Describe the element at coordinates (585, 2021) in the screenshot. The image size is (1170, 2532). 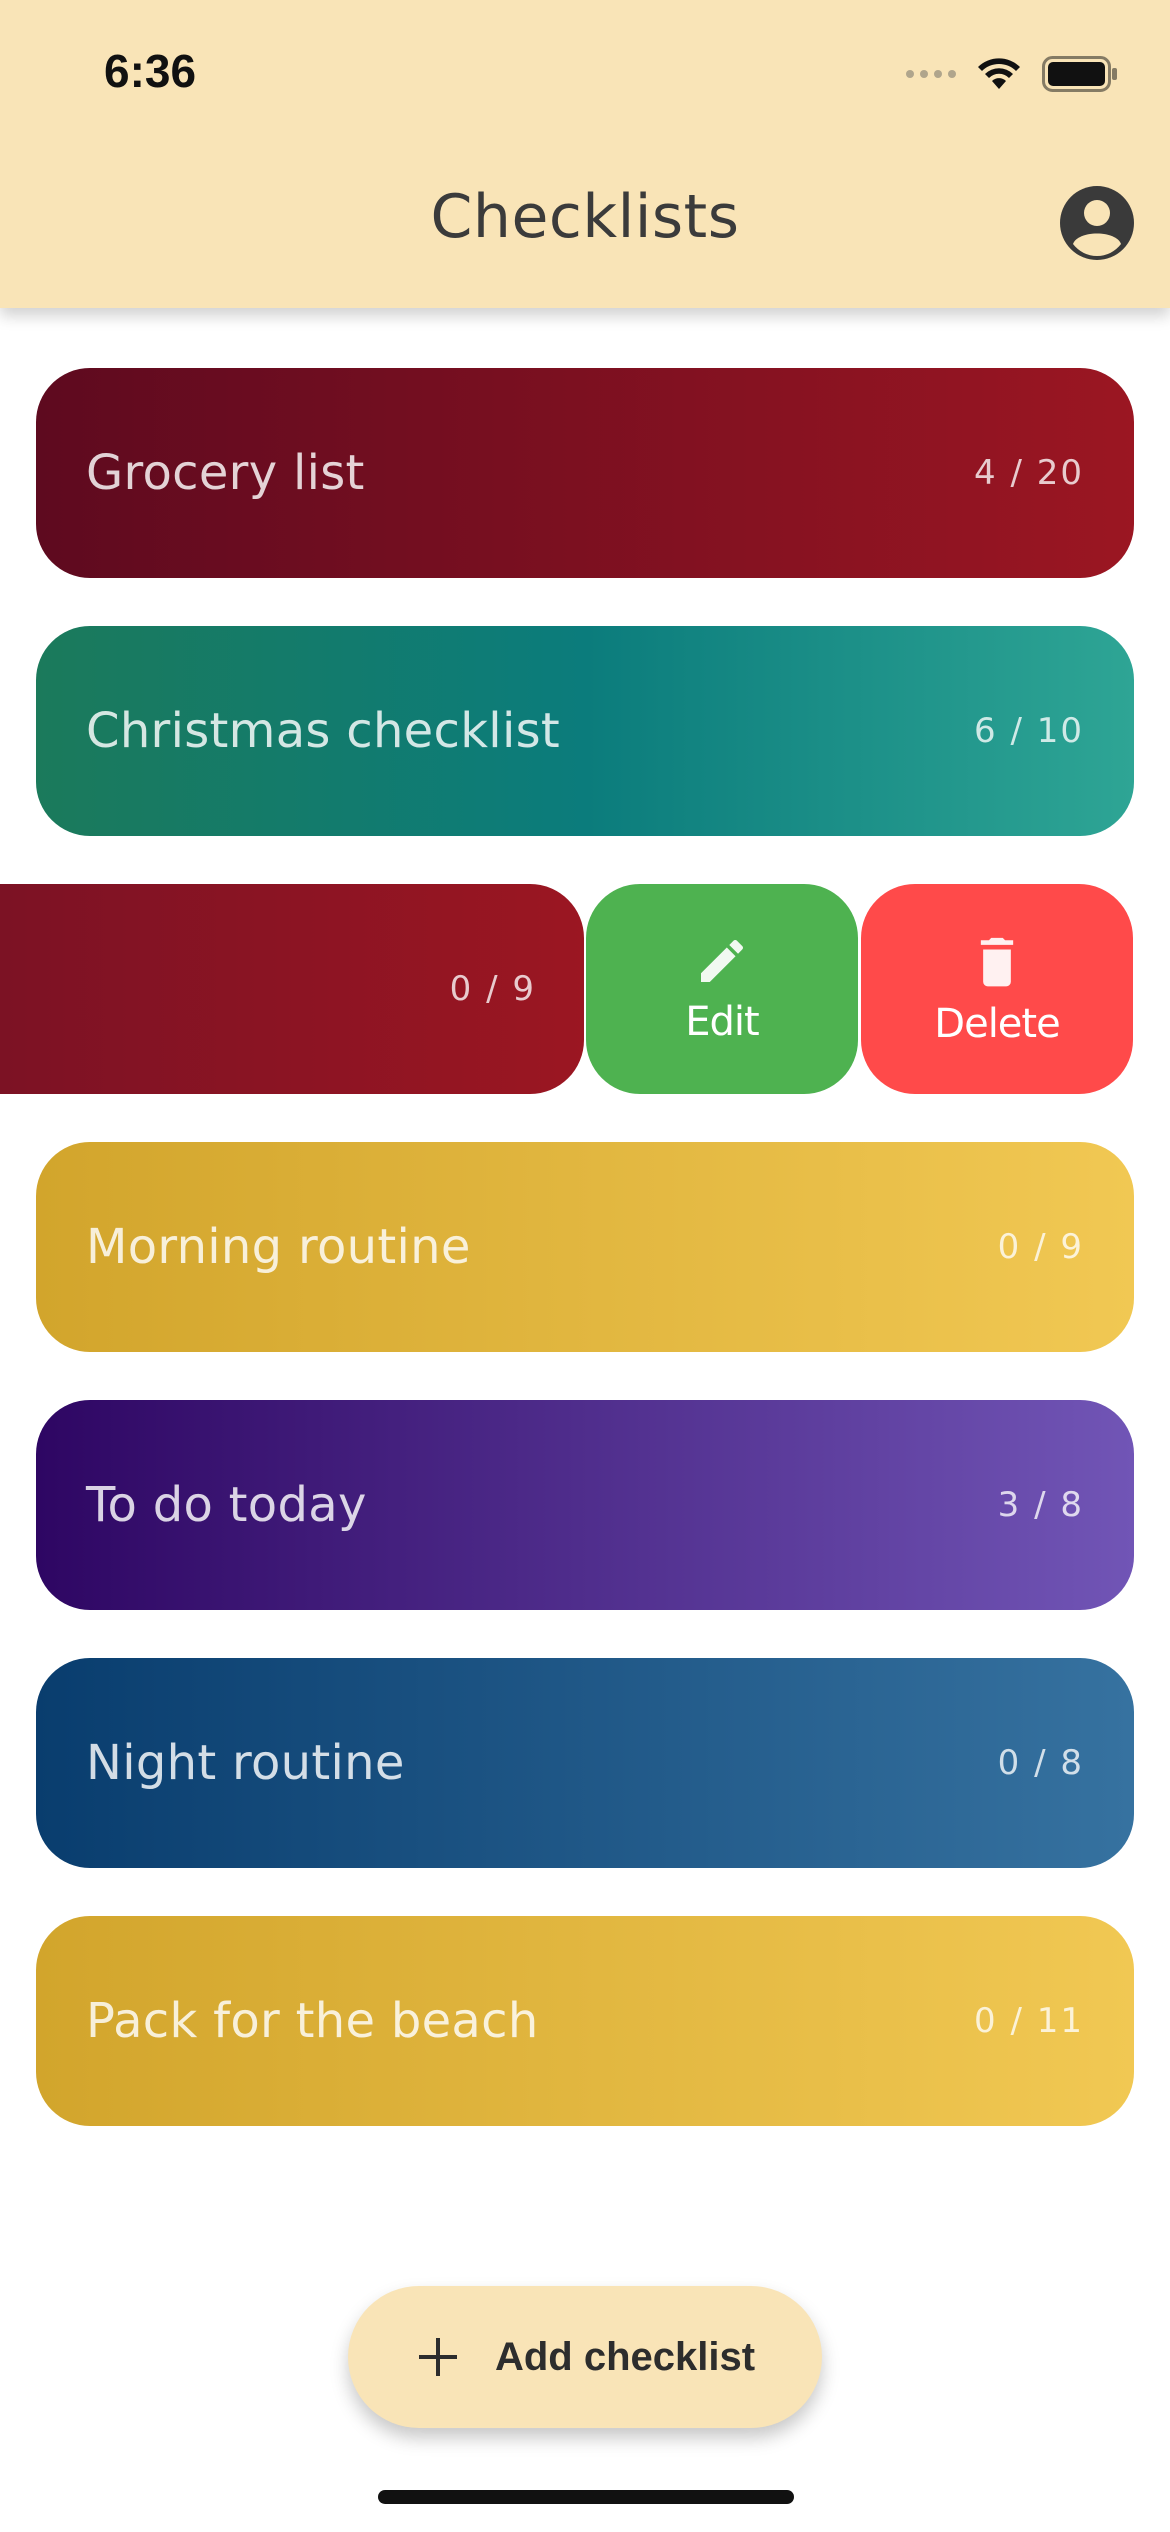
I see `checklist-card: Pack for the beach 0 / 11` at that location.